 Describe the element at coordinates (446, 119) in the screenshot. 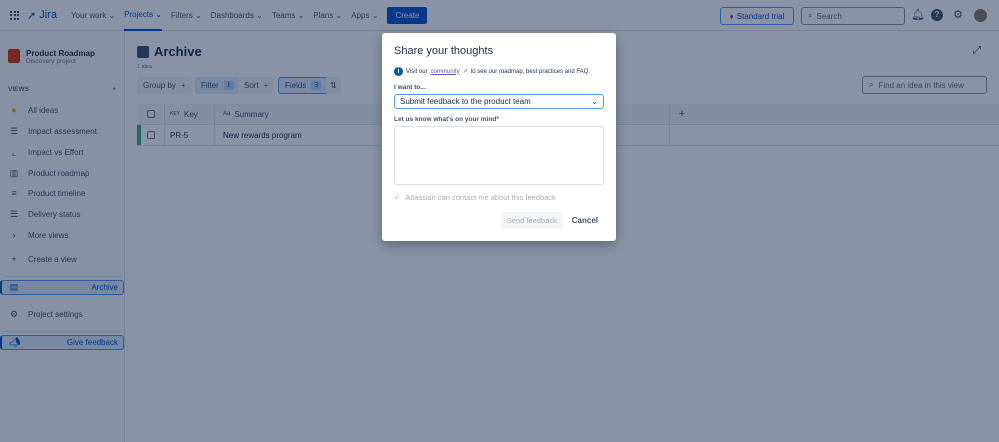

I see `mind-label: Let us know what's on your mind*` at that location.